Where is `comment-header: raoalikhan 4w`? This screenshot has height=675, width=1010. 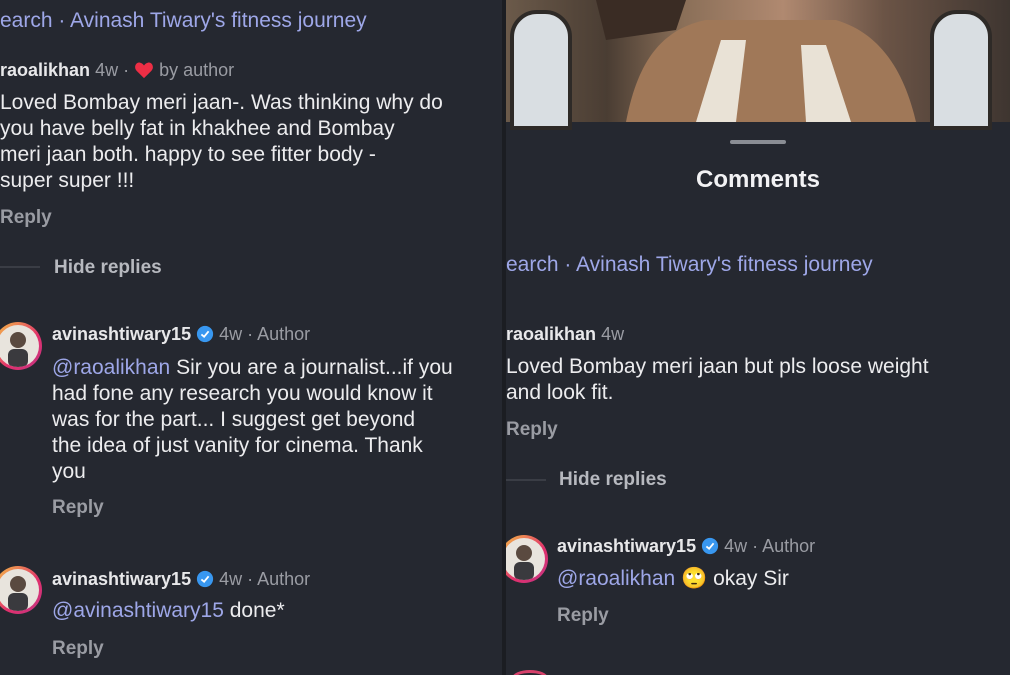 comment-header: raoalikhan 4w is located at coordinates (565, 334).